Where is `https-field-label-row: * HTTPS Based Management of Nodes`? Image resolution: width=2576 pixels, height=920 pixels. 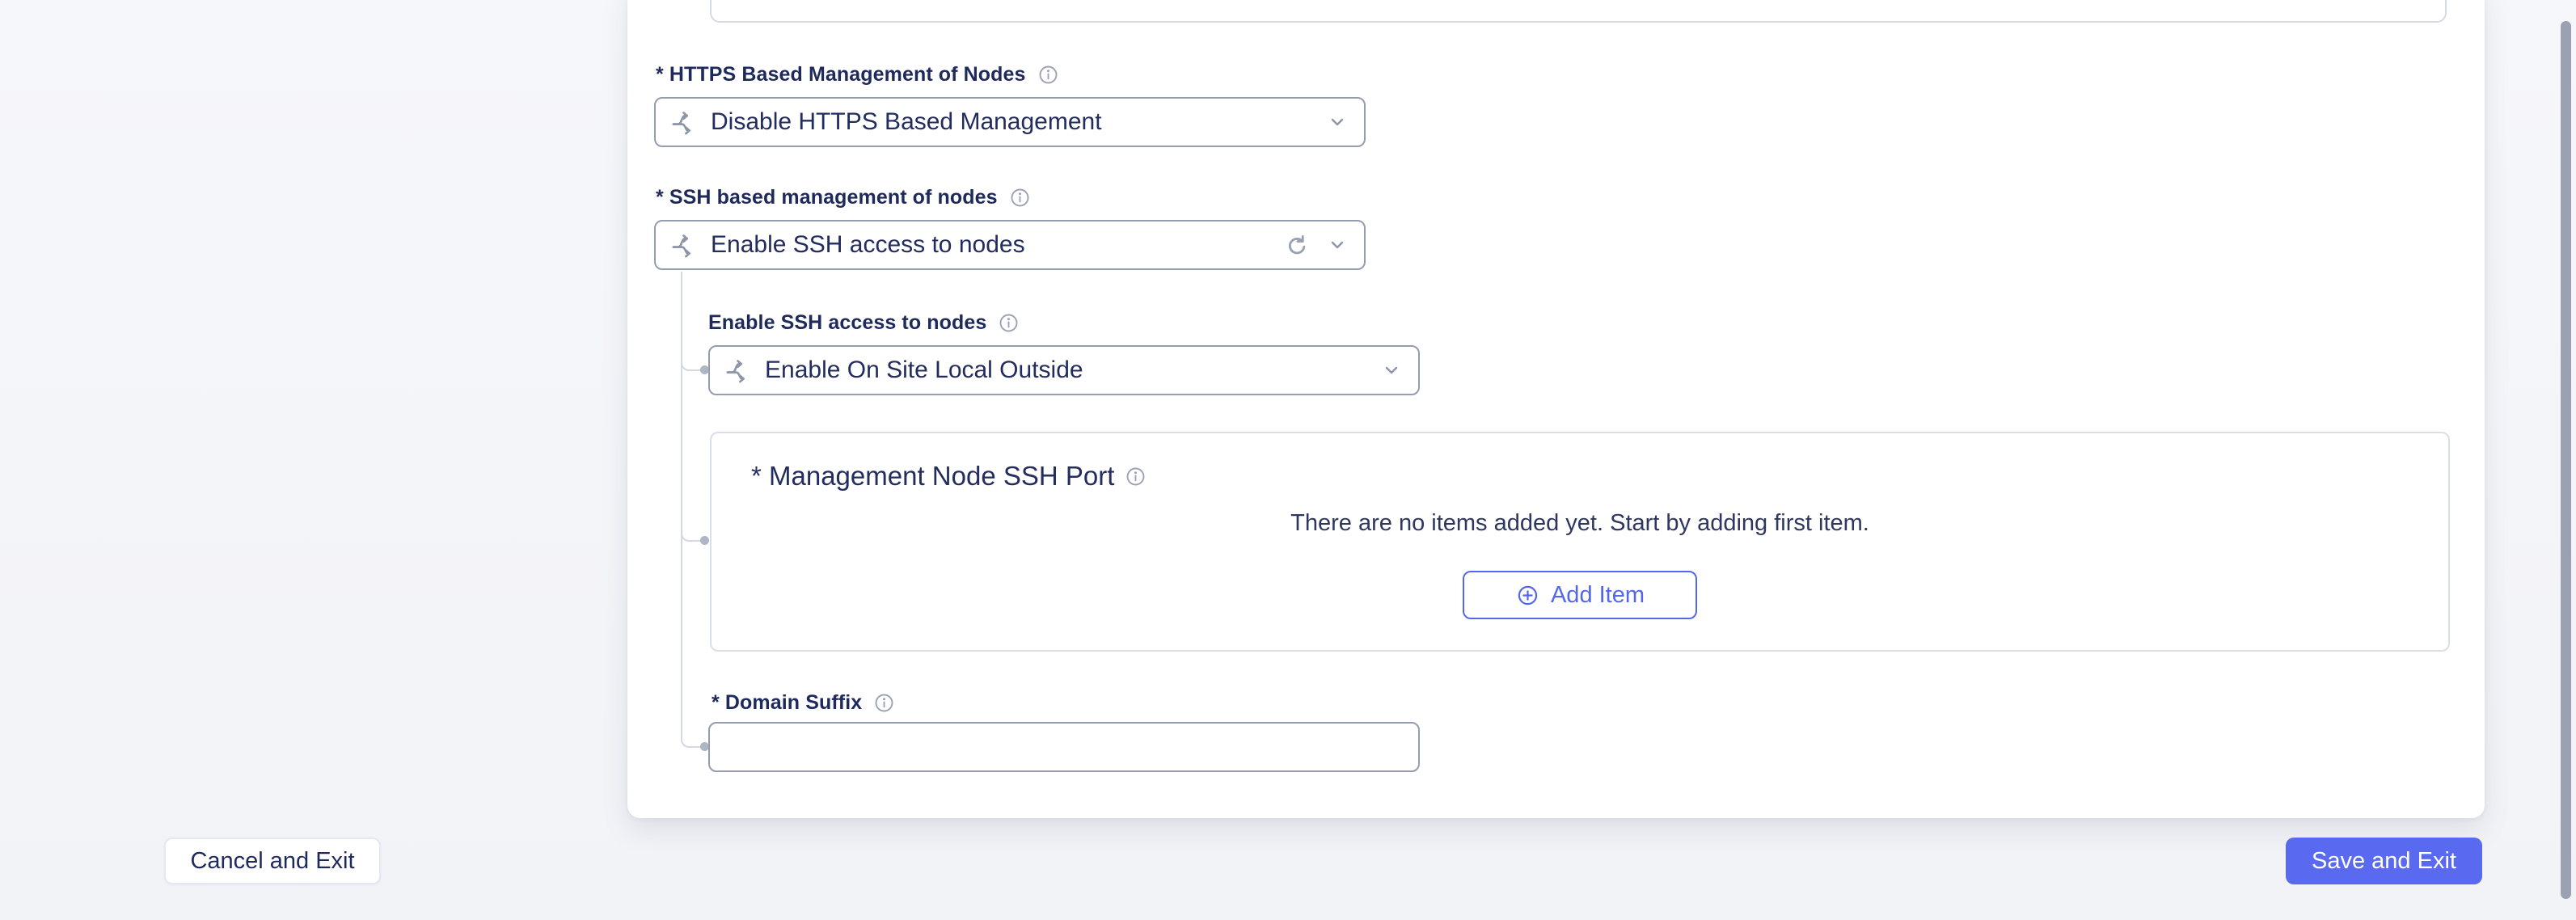 https-field-label-row: * HTTPS Based Management of Nodes is located at coordinates (857, 75).